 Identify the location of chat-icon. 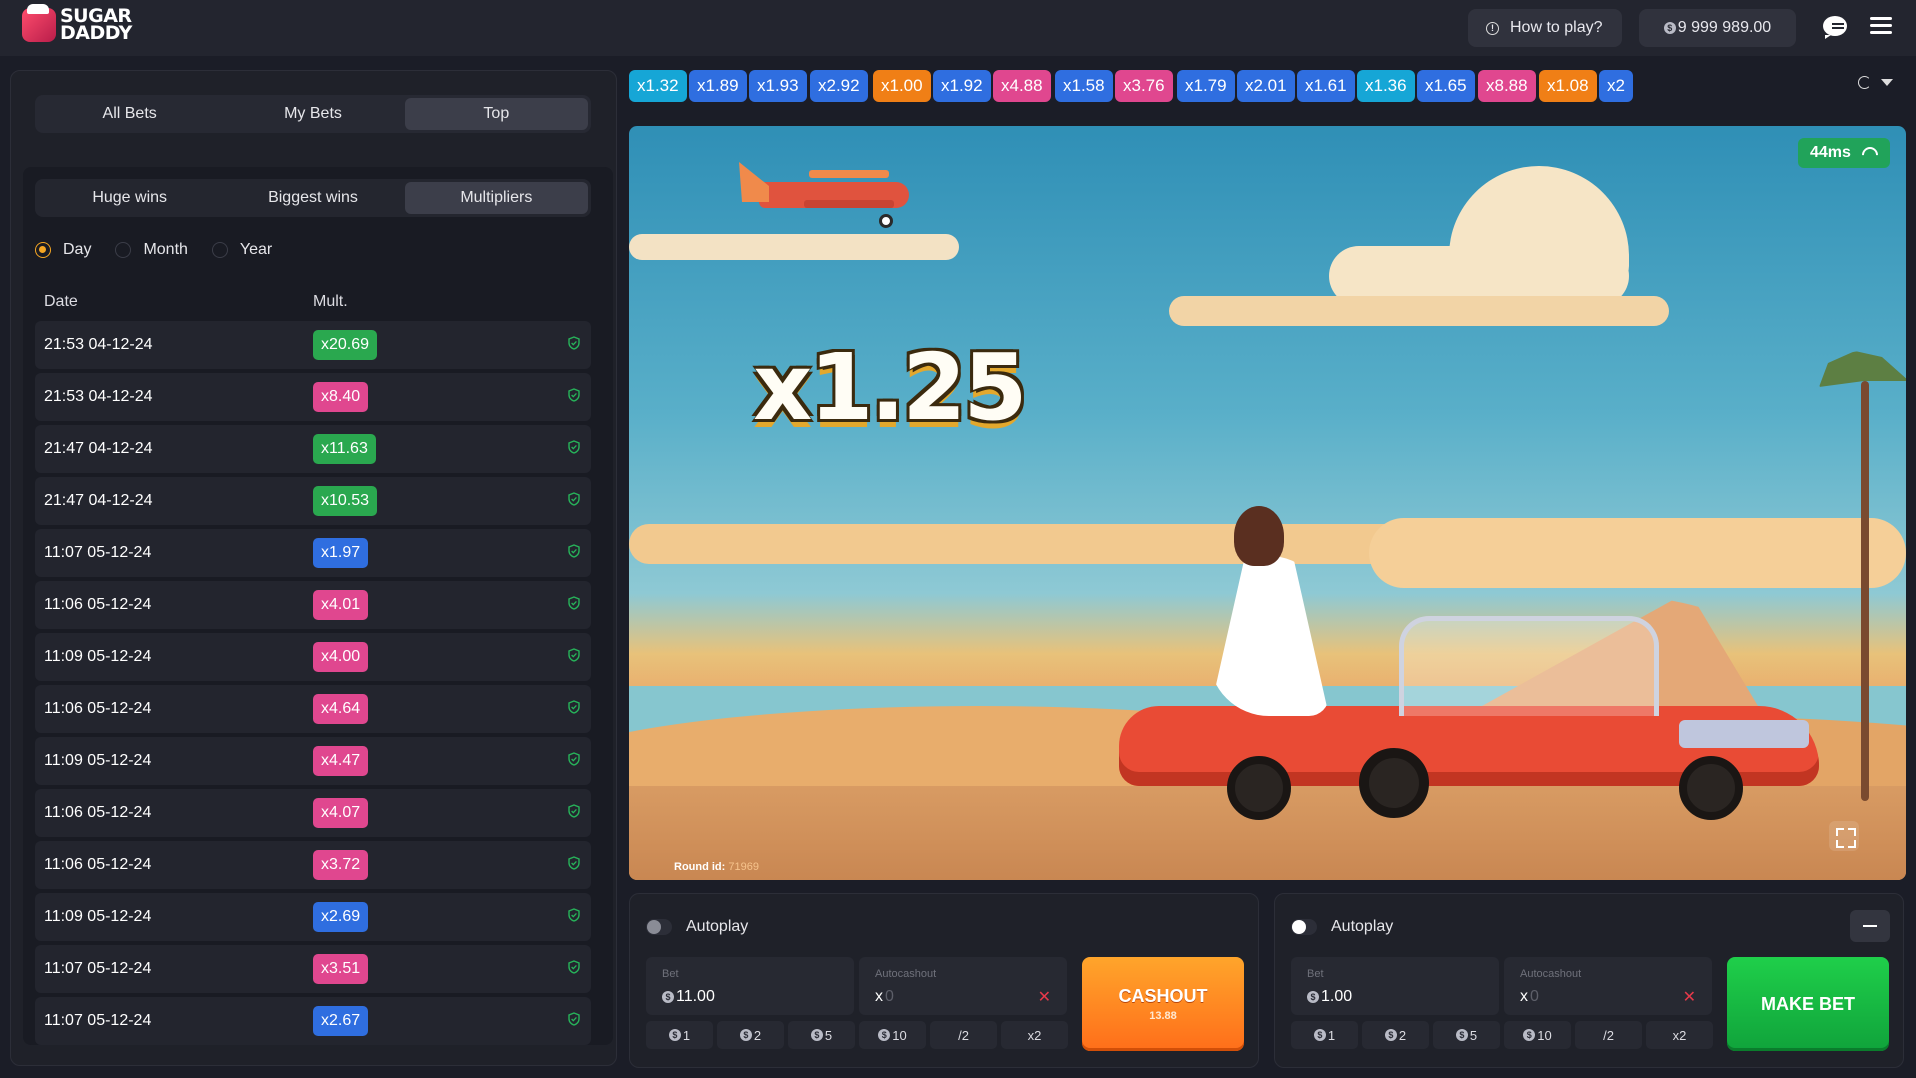
(1835, 27).